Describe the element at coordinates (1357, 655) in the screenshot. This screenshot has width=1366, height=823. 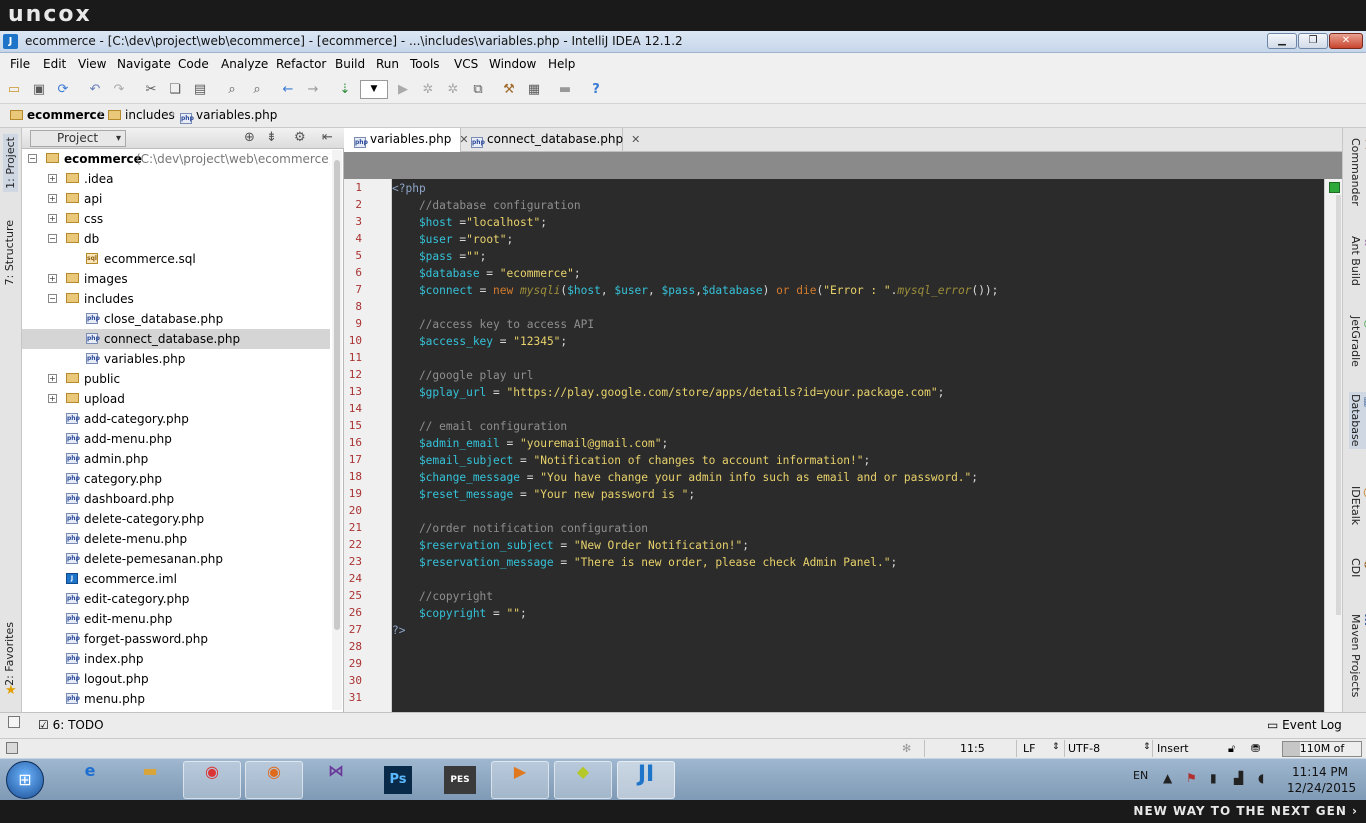
I see `tab-maven-projects: m Maven Projects` at that location.